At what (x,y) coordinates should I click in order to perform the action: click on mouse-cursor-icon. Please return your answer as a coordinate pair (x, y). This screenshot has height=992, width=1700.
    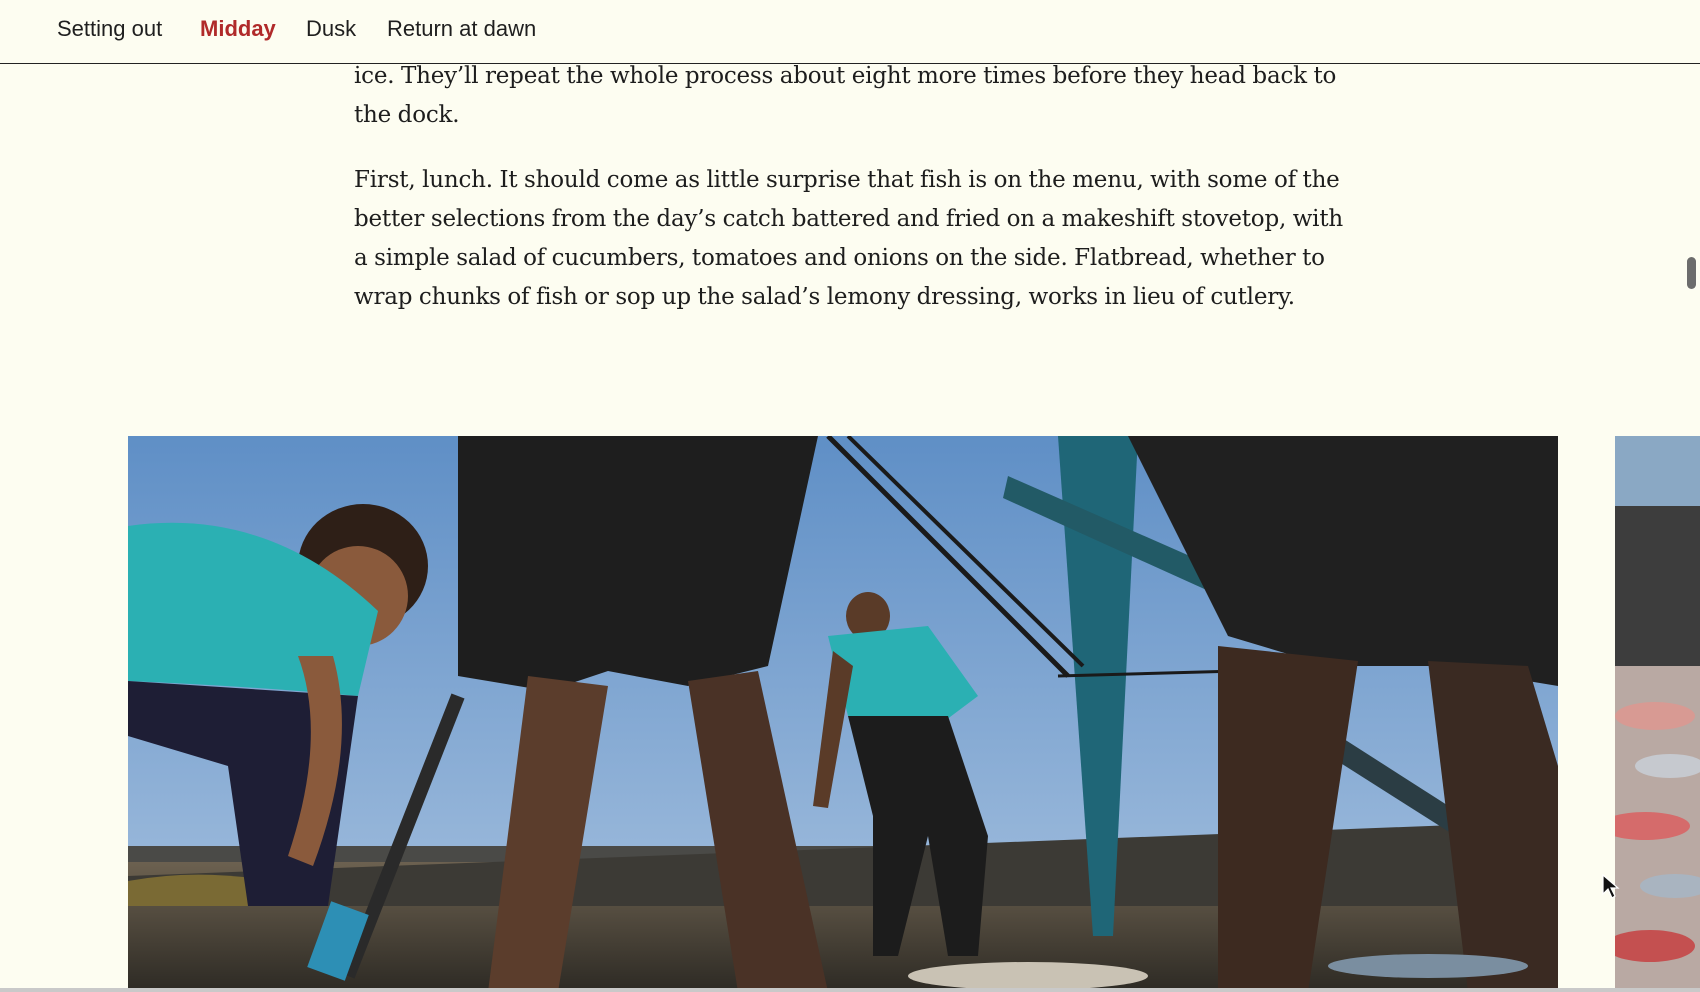
    Looking at the image, I should click on (1611, 886).